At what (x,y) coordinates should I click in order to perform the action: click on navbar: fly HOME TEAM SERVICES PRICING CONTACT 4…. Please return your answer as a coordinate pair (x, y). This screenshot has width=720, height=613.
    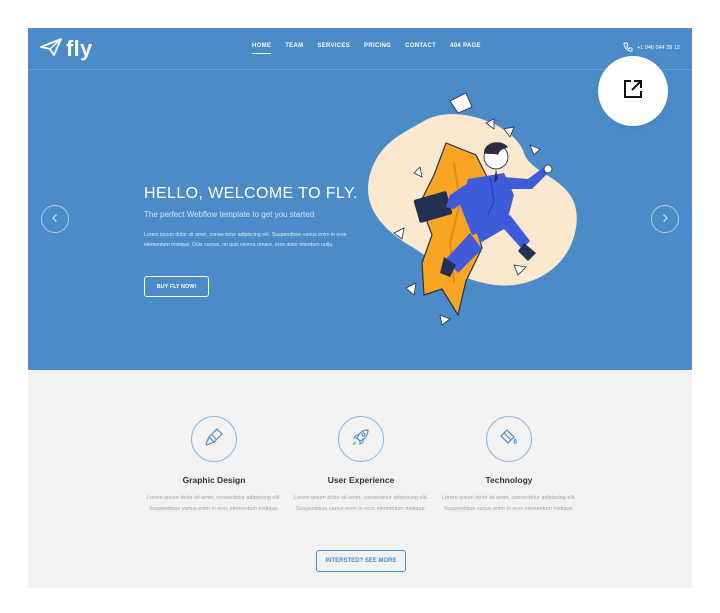
    Looking at the image, I should click on (360, 49).